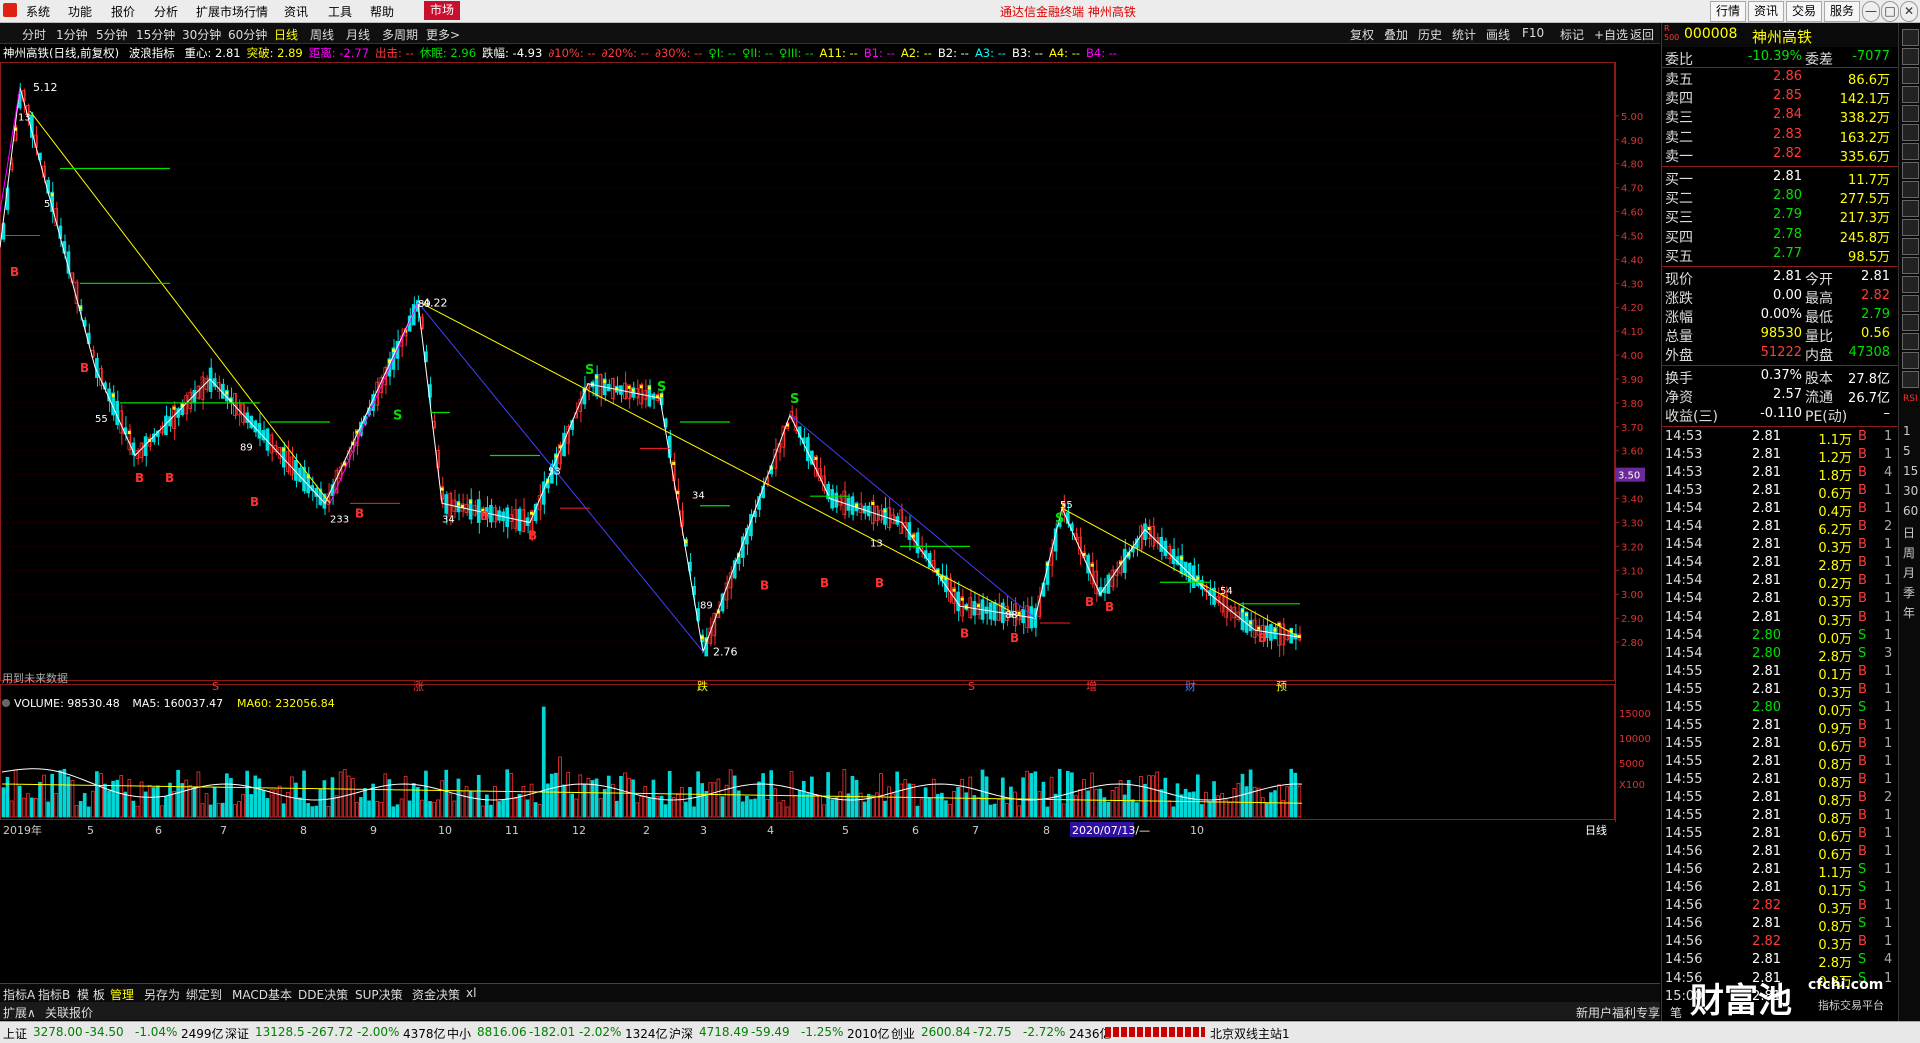 The image size is (1920, 1043). I want to click on bid-price: 2.81, so click(1767, 176).